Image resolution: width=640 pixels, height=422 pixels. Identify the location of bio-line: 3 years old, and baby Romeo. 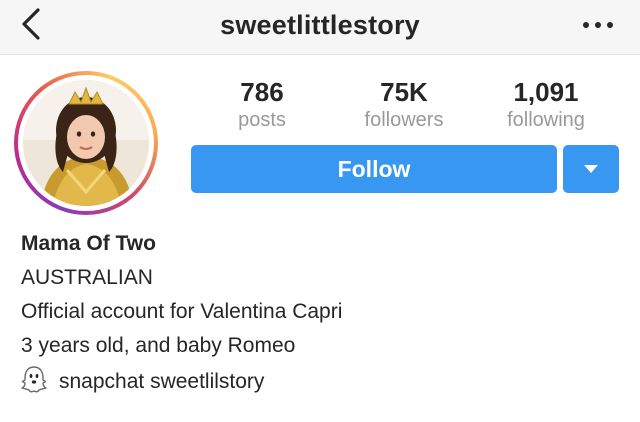
(158, 345).